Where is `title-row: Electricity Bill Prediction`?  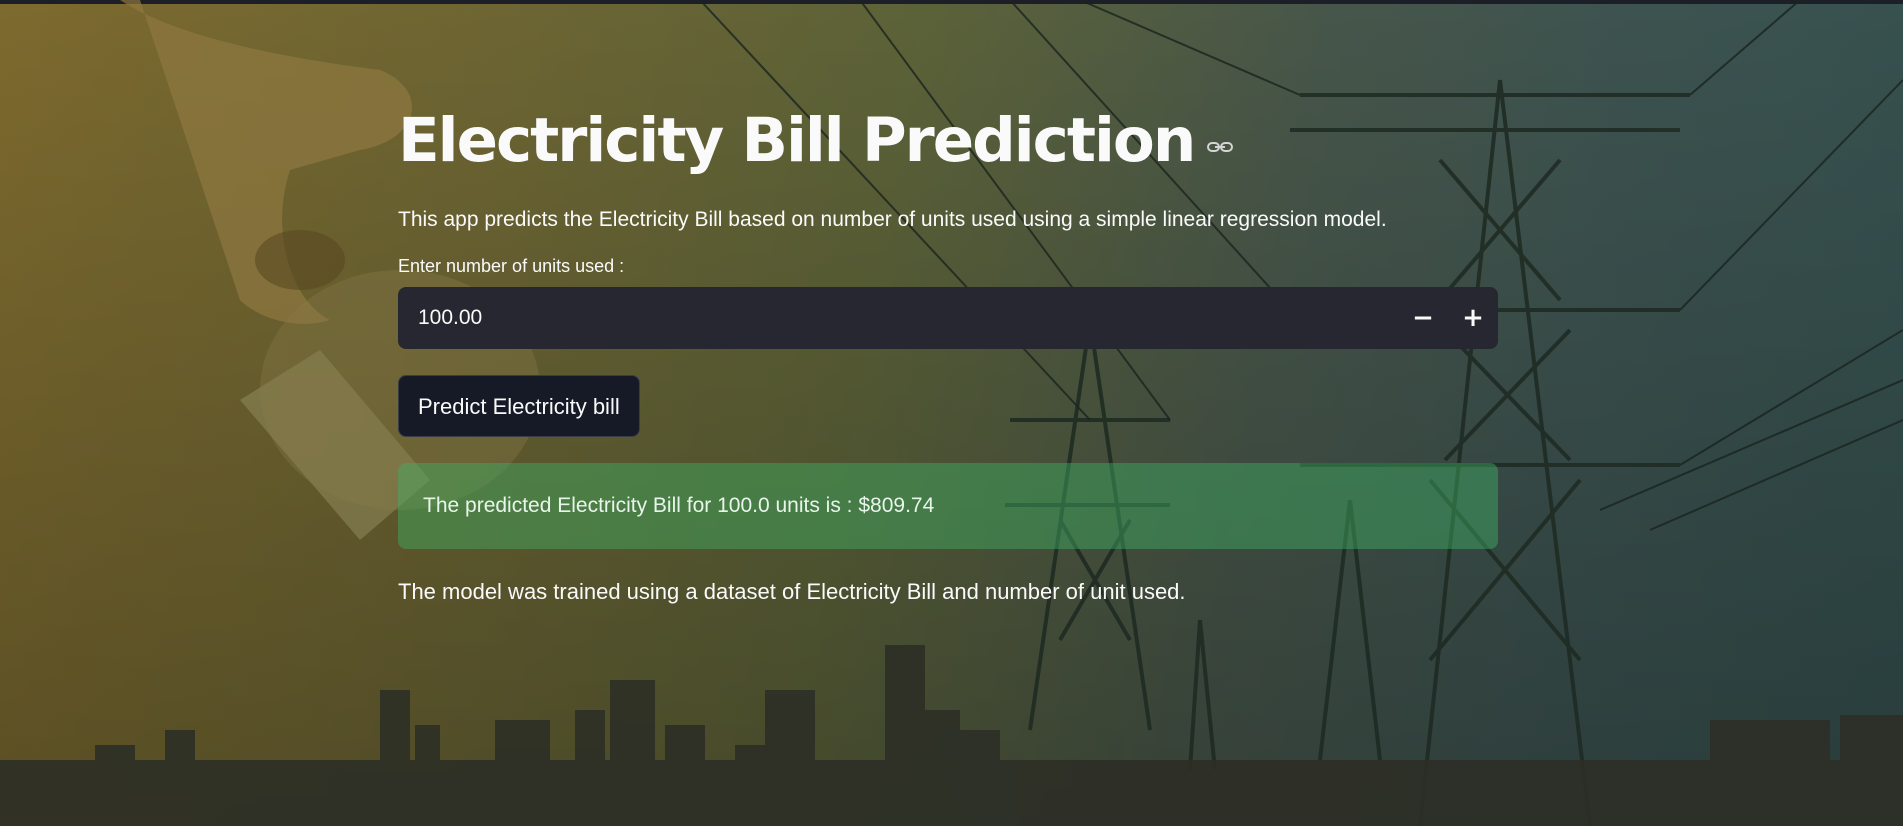
title-row: Electricity Bill Prediction is located at coordinates (948, 140).